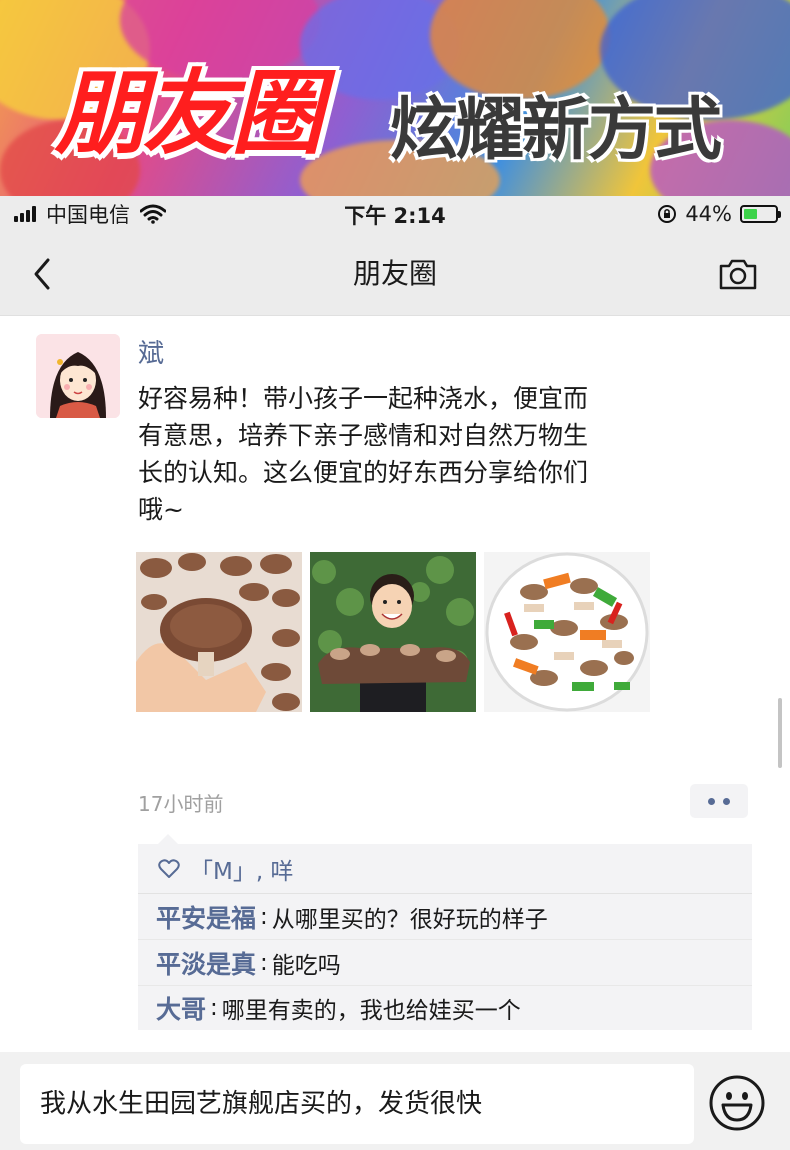 This screenshot has width=790, height=1150. I want to click on comment-item: 大哥 : 哪里有卖的，我也给娃买一个, so click(445, 1008).